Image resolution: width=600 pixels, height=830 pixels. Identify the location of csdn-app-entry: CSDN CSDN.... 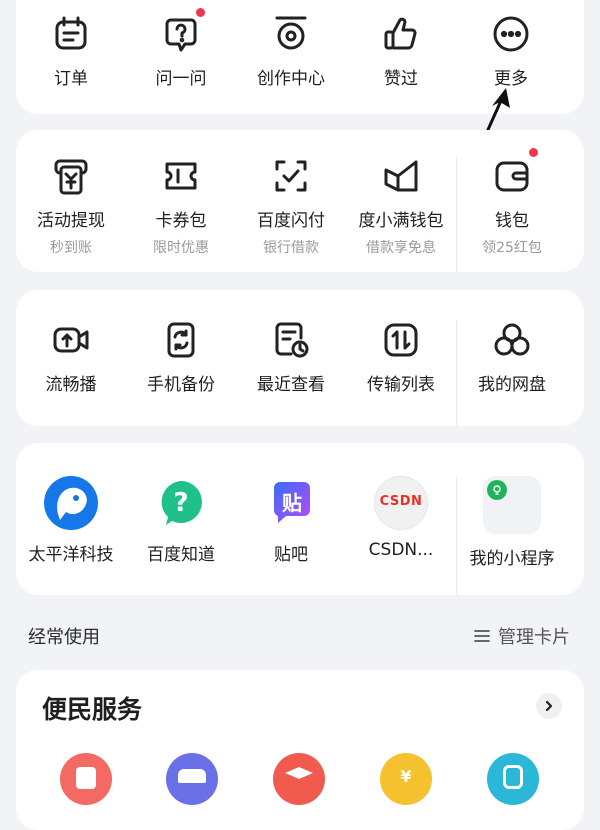
(401, 535).